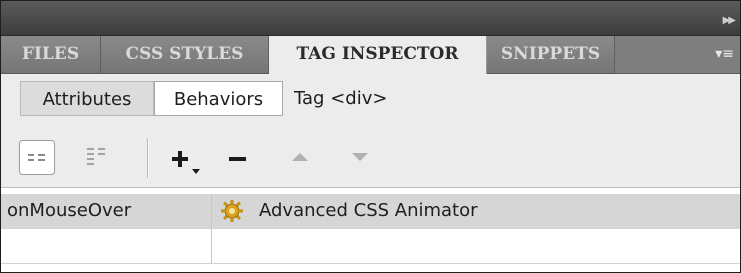  Describe the element at coordinates (87, 98) in the screenshot. I see `subtab-attributes: Attributes` at that location.